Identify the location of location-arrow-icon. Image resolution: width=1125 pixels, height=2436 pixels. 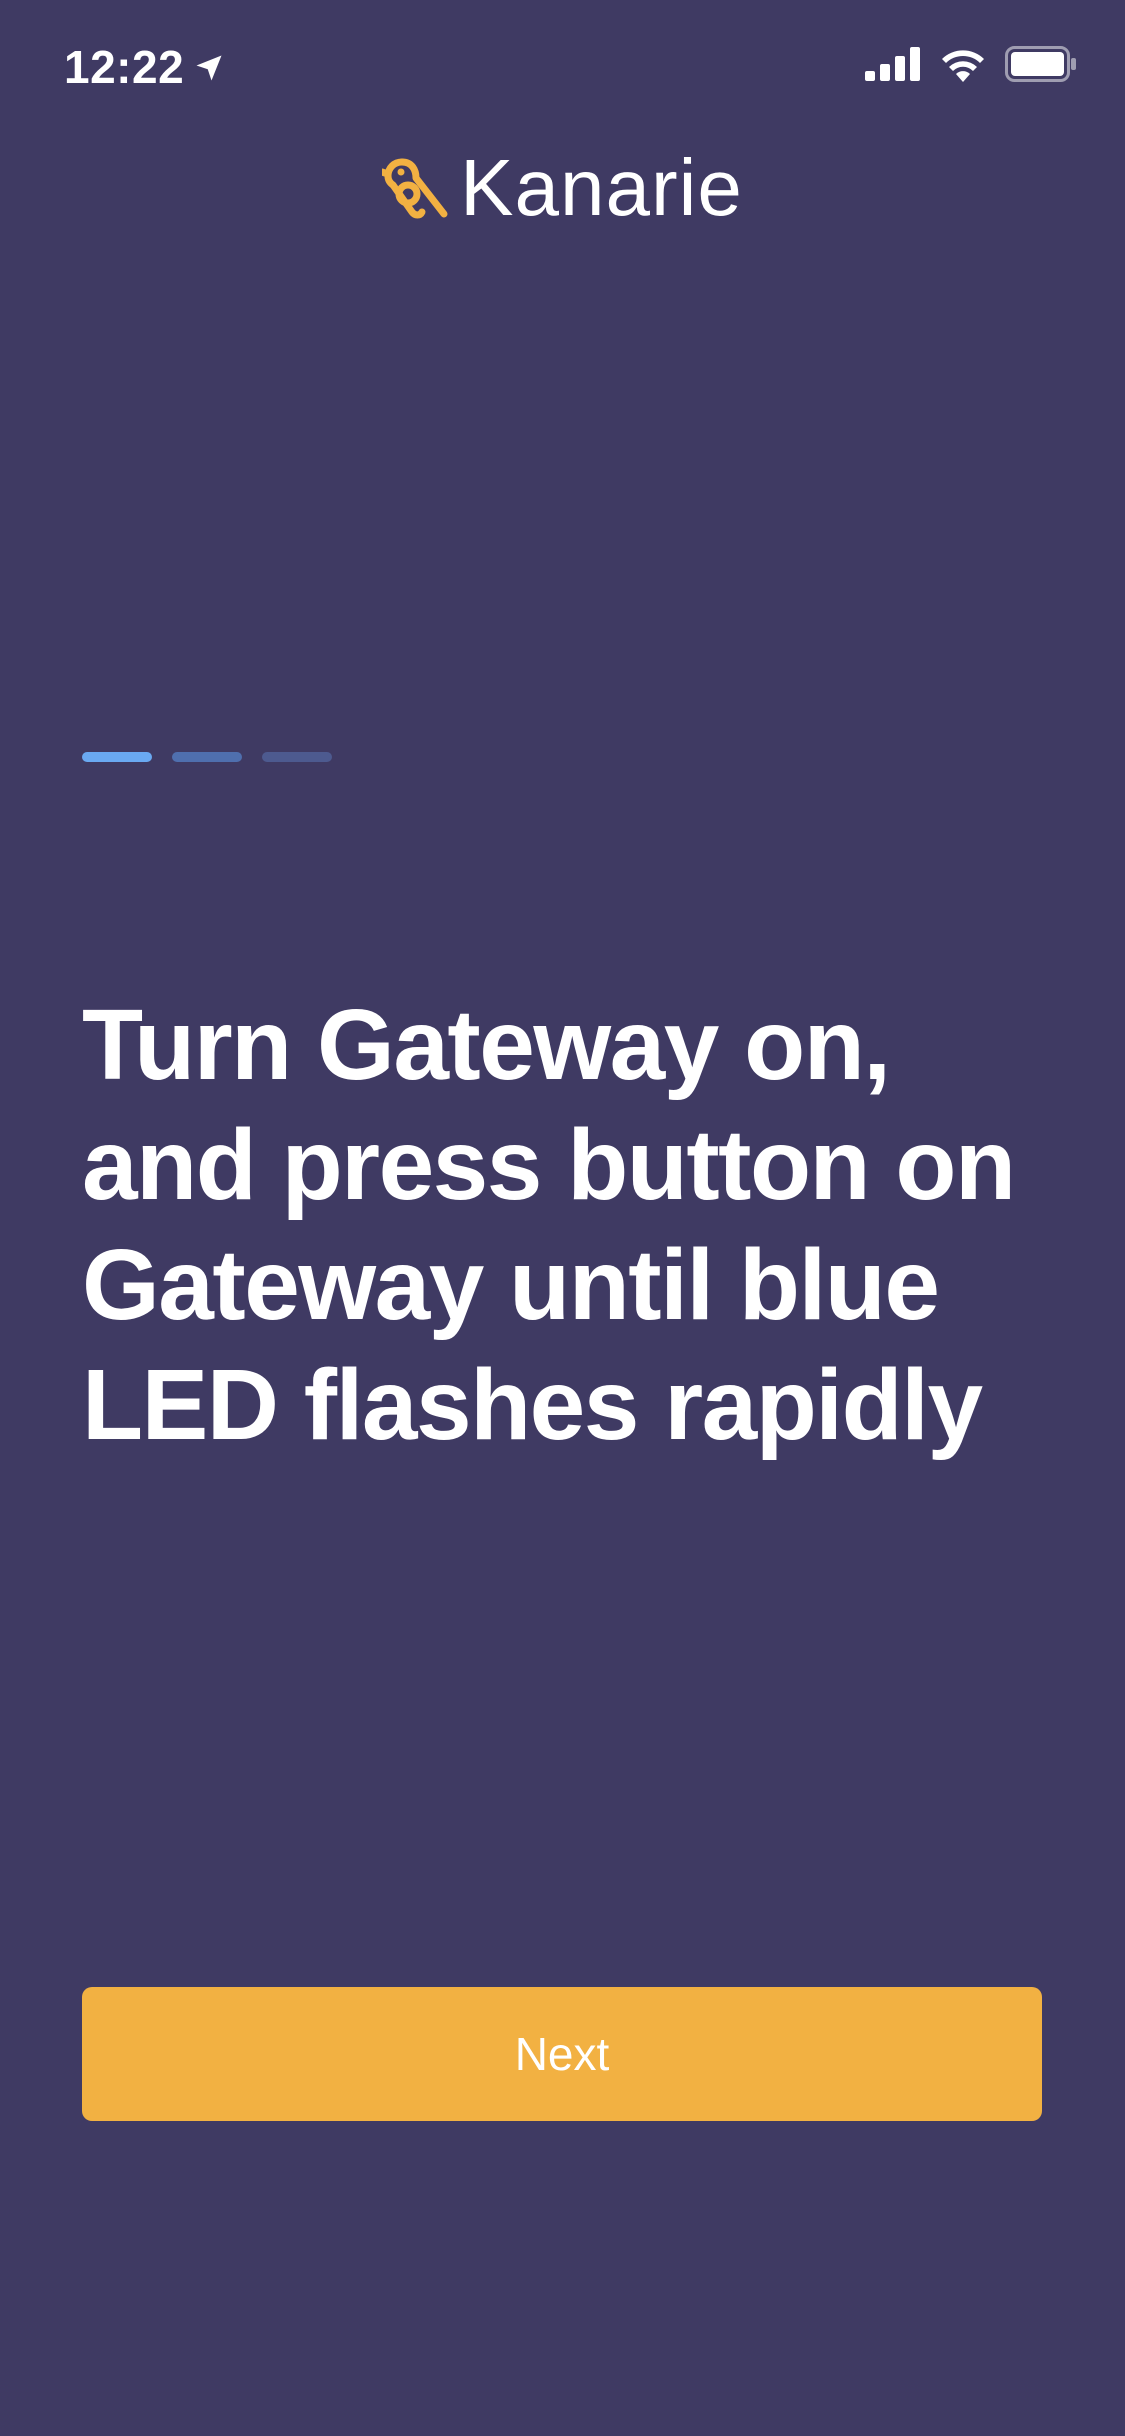
(209, 67).